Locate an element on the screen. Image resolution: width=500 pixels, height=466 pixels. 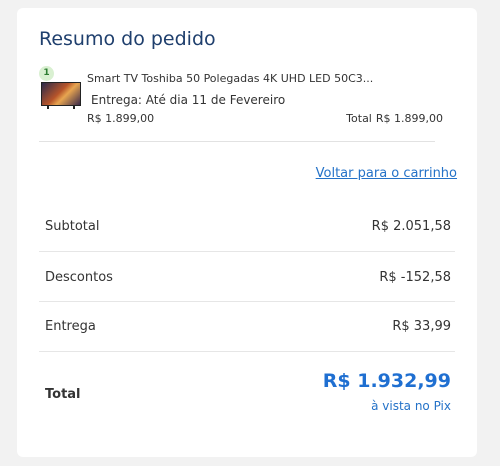
unit-price: R$ 1.899,00 is located at coordinates (121, 118).